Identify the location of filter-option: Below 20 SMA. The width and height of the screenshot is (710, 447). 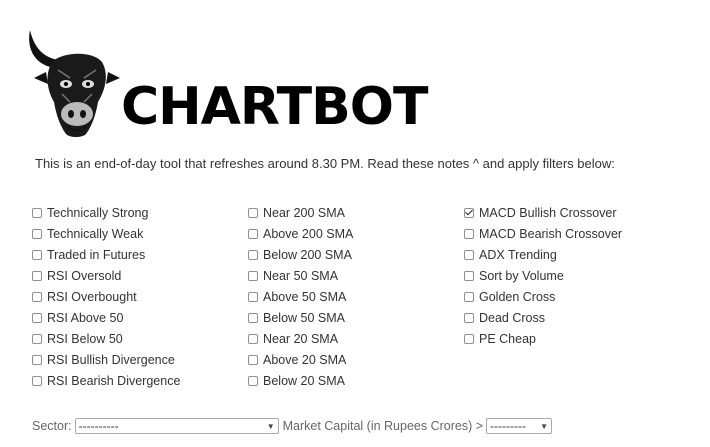
(300, 380).